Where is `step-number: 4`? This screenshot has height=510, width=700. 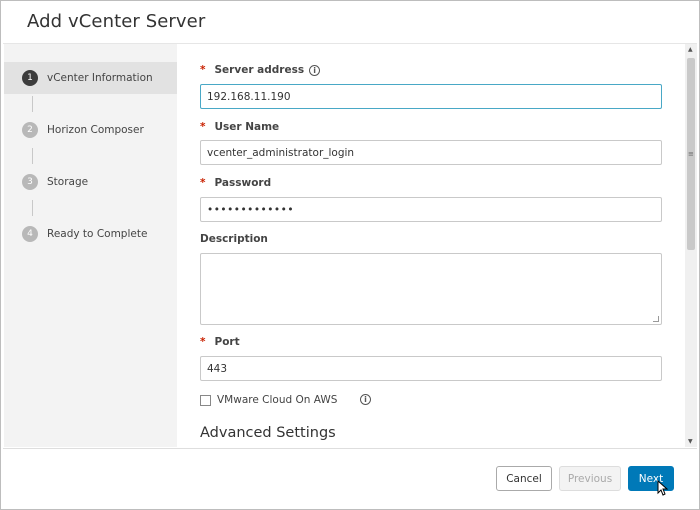 step-number: 4 is located at coordinates (30, 234).